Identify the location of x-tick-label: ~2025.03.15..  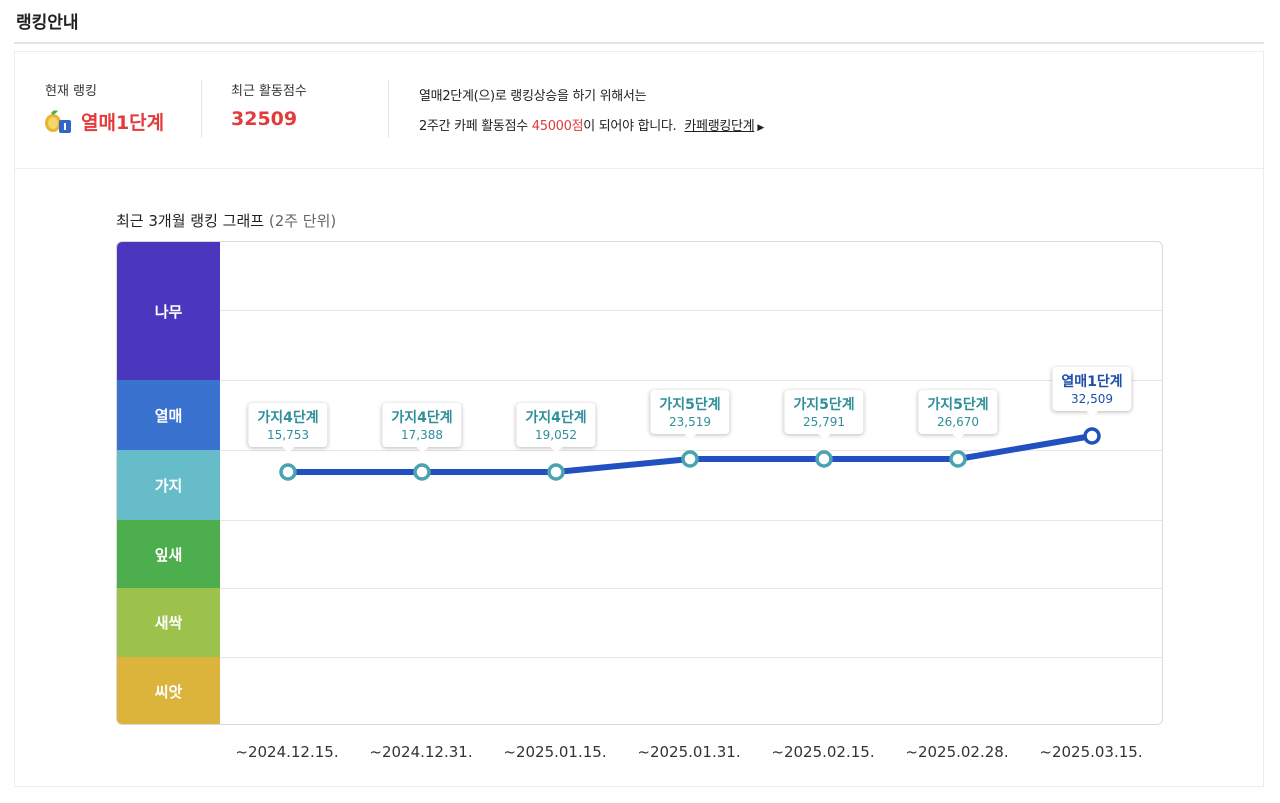
(1090, 752).